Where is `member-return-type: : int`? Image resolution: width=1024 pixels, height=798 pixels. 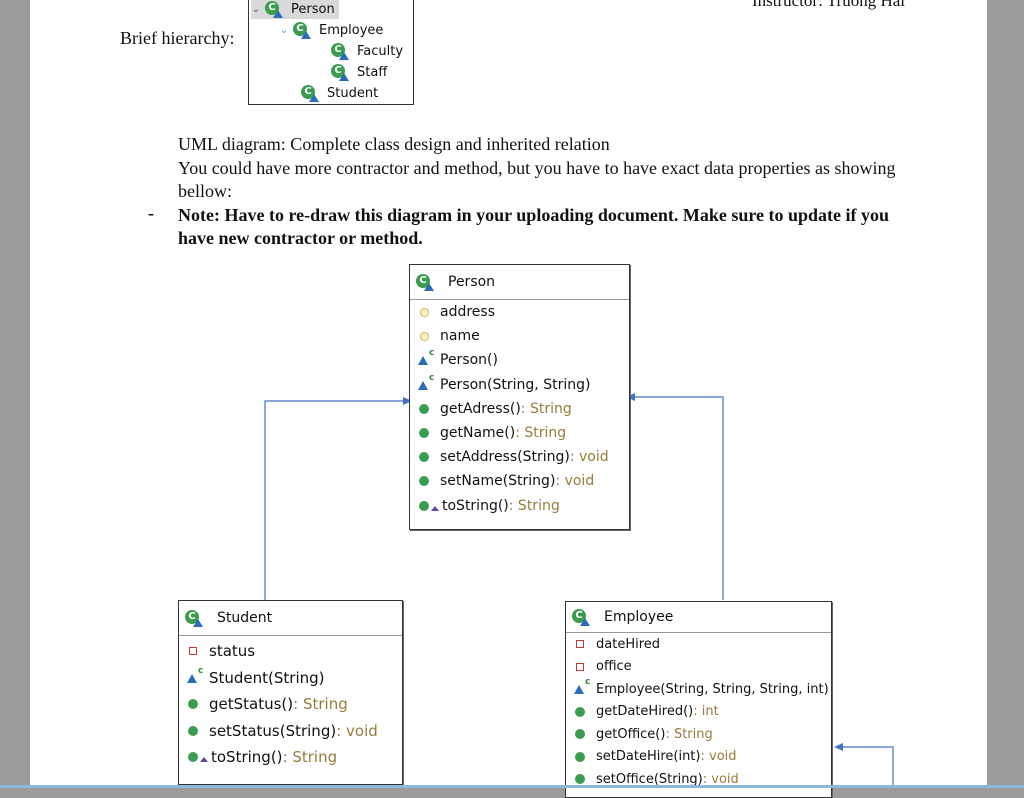 member-return-type: : int is located at coordinates (706, 712).